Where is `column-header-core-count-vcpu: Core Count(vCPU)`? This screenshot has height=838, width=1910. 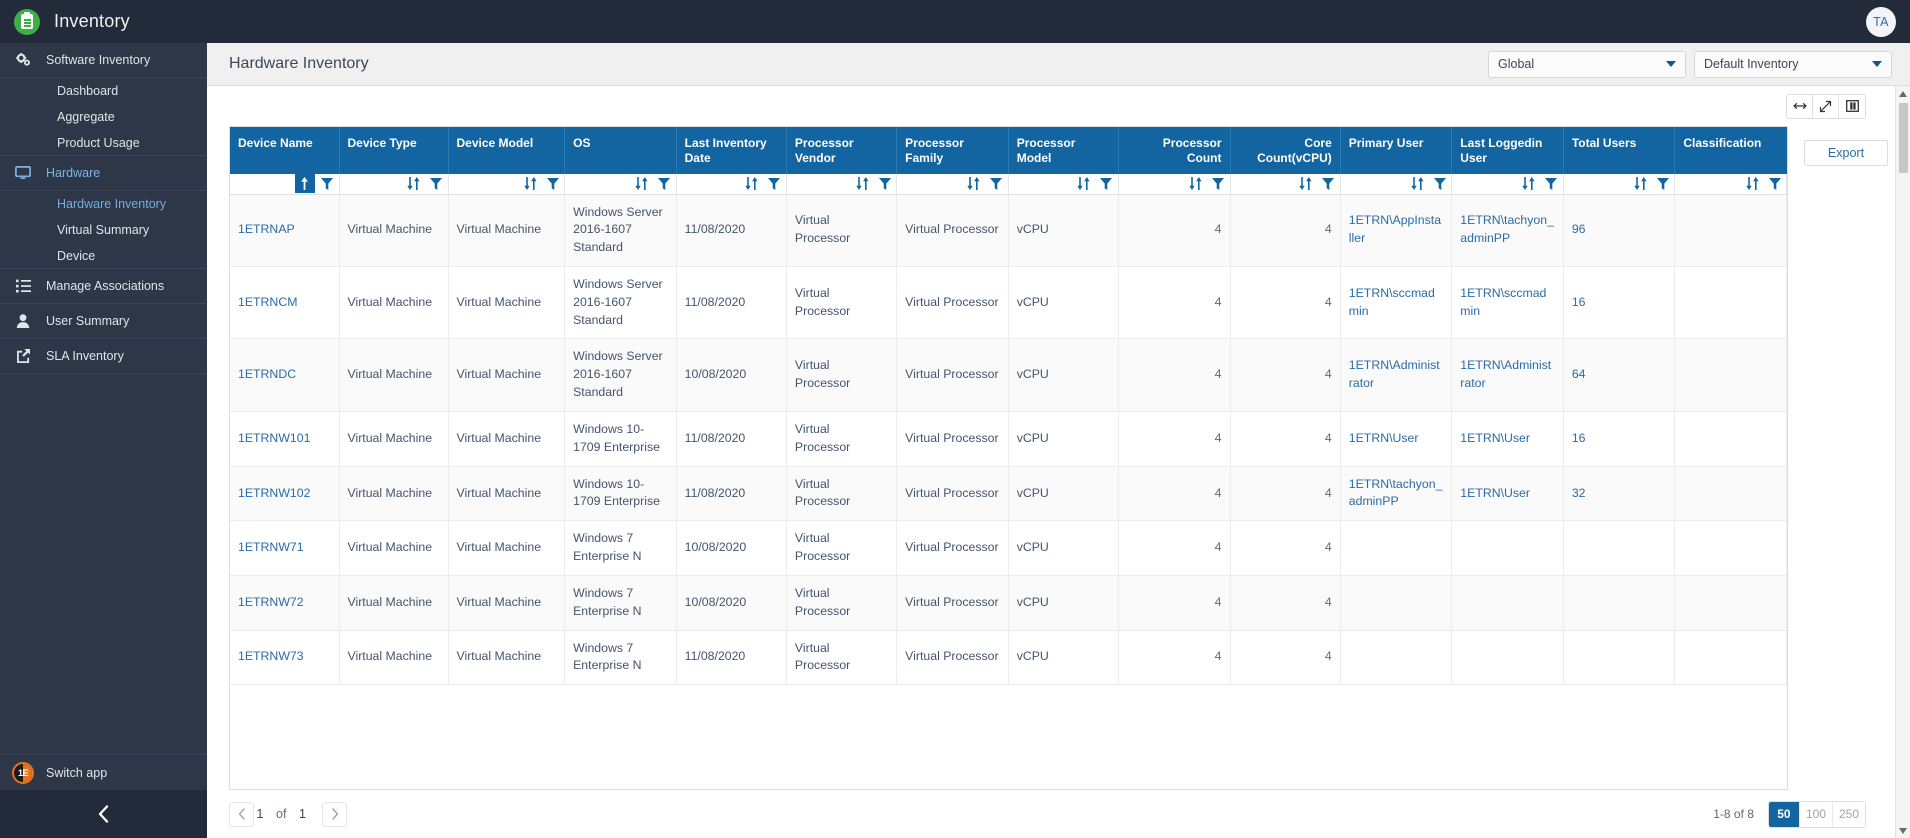
column-header-core-count-vcpu: Core Count(vCPU) is located at coordinates (1285, 150).